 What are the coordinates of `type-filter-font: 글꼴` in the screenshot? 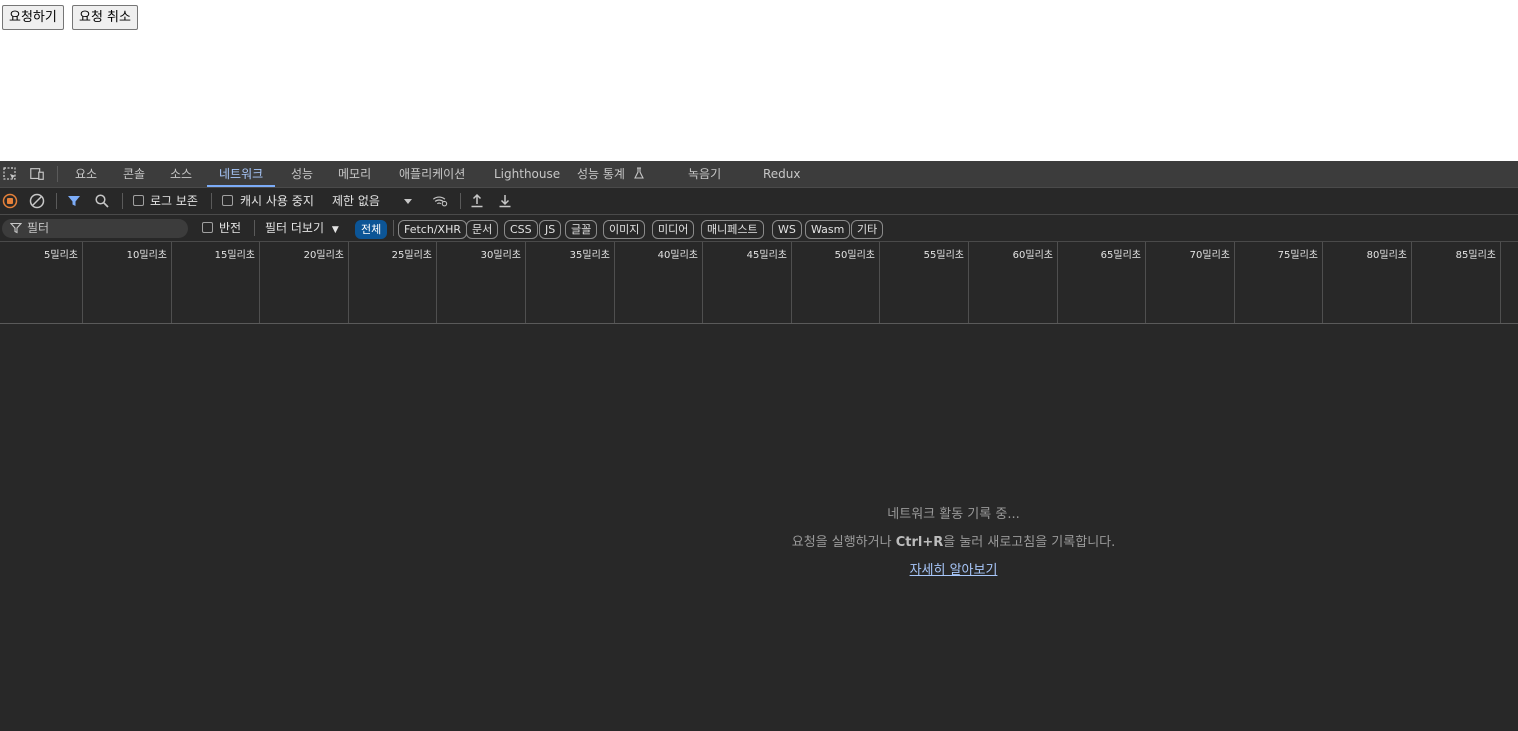 It's located at (581, 229).